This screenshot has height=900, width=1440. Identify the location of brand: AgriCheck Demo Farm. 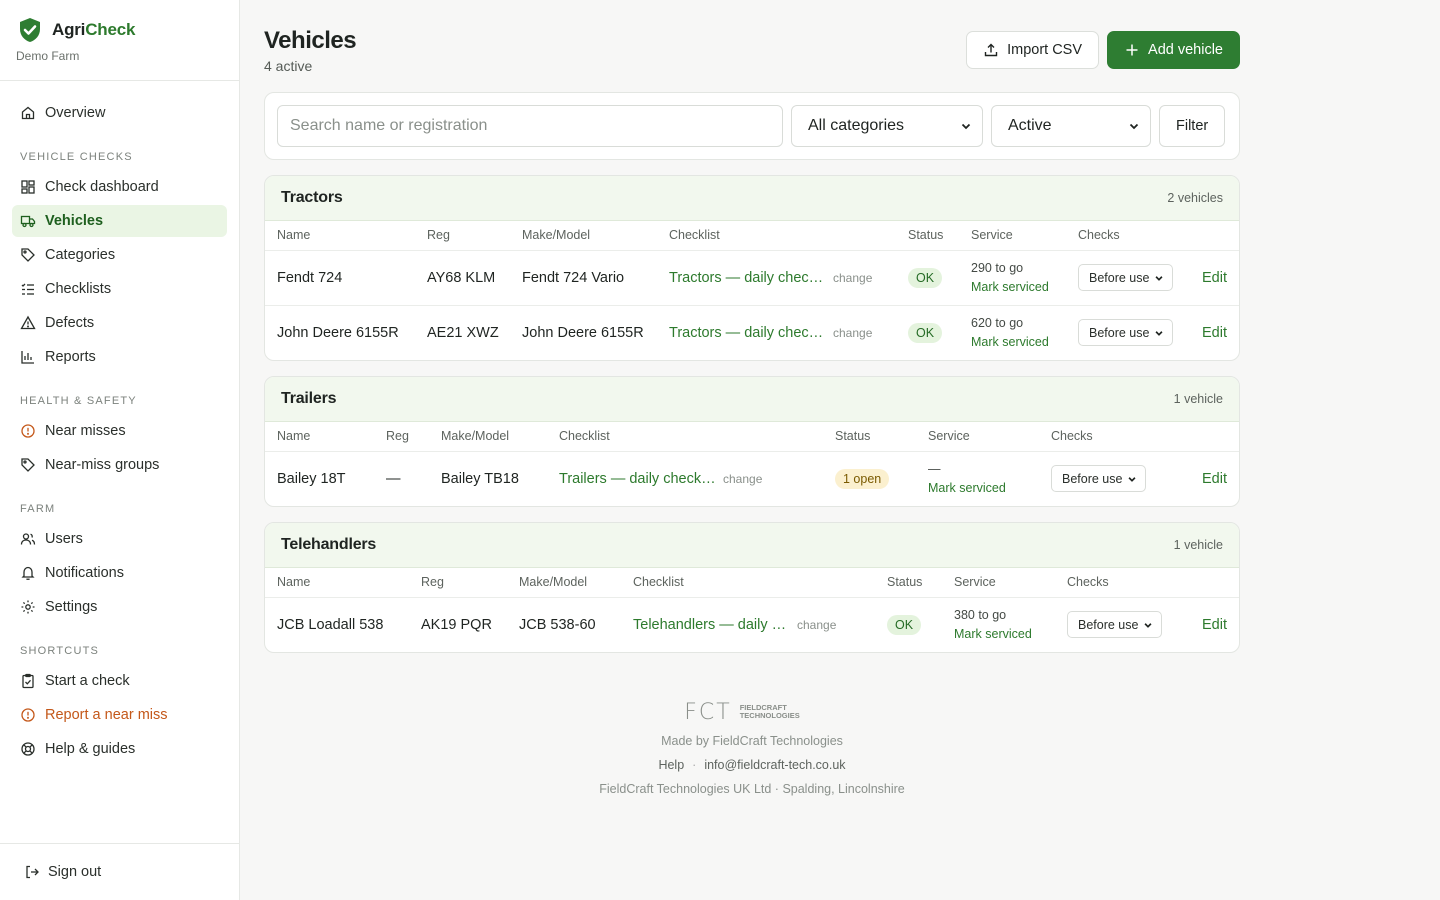
(119, 40).